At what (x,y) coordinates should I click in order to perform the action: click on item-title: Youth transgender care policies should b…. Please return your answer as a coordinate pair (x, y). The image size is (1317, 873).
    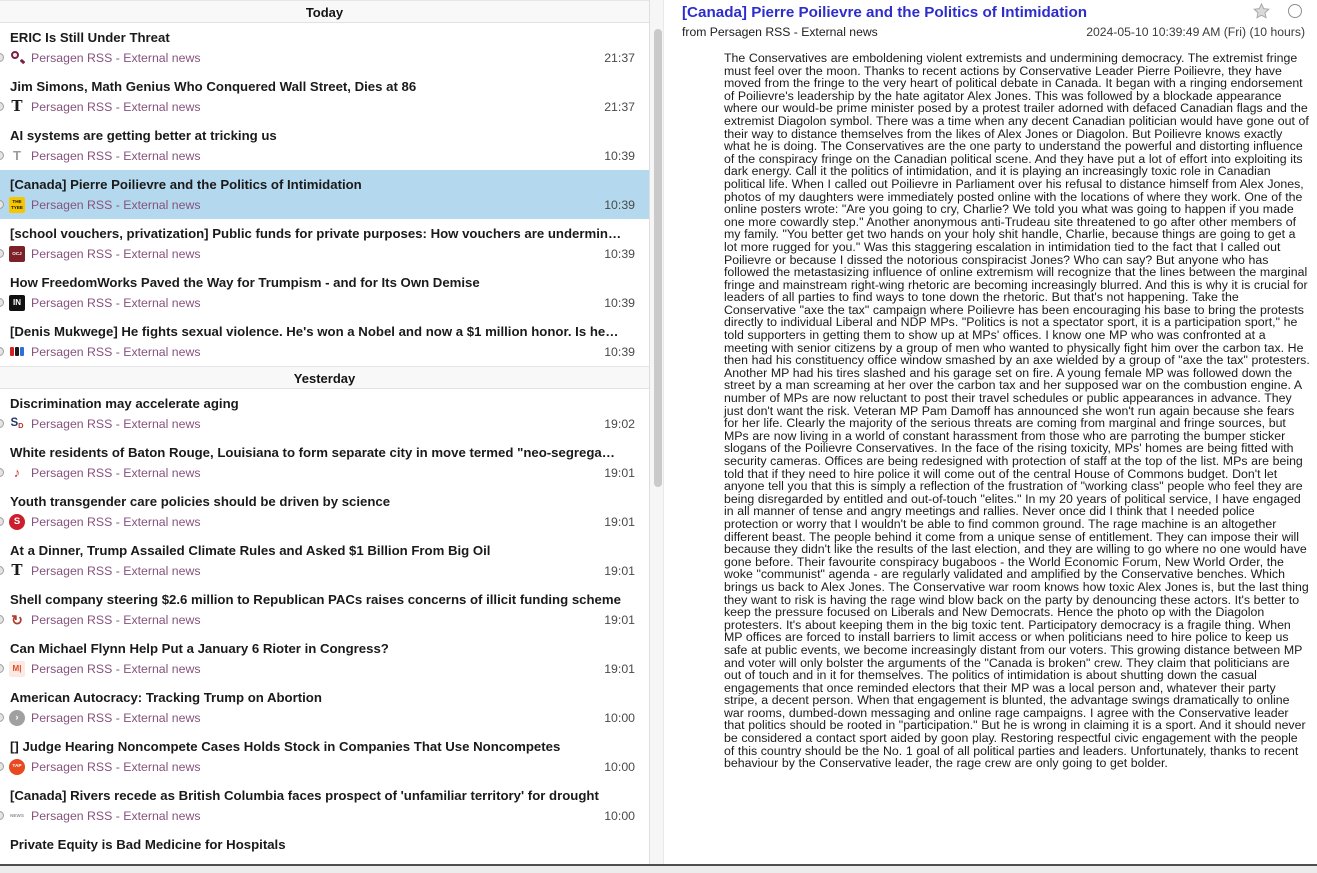
    Looking at the image, I should click on (200, 501).